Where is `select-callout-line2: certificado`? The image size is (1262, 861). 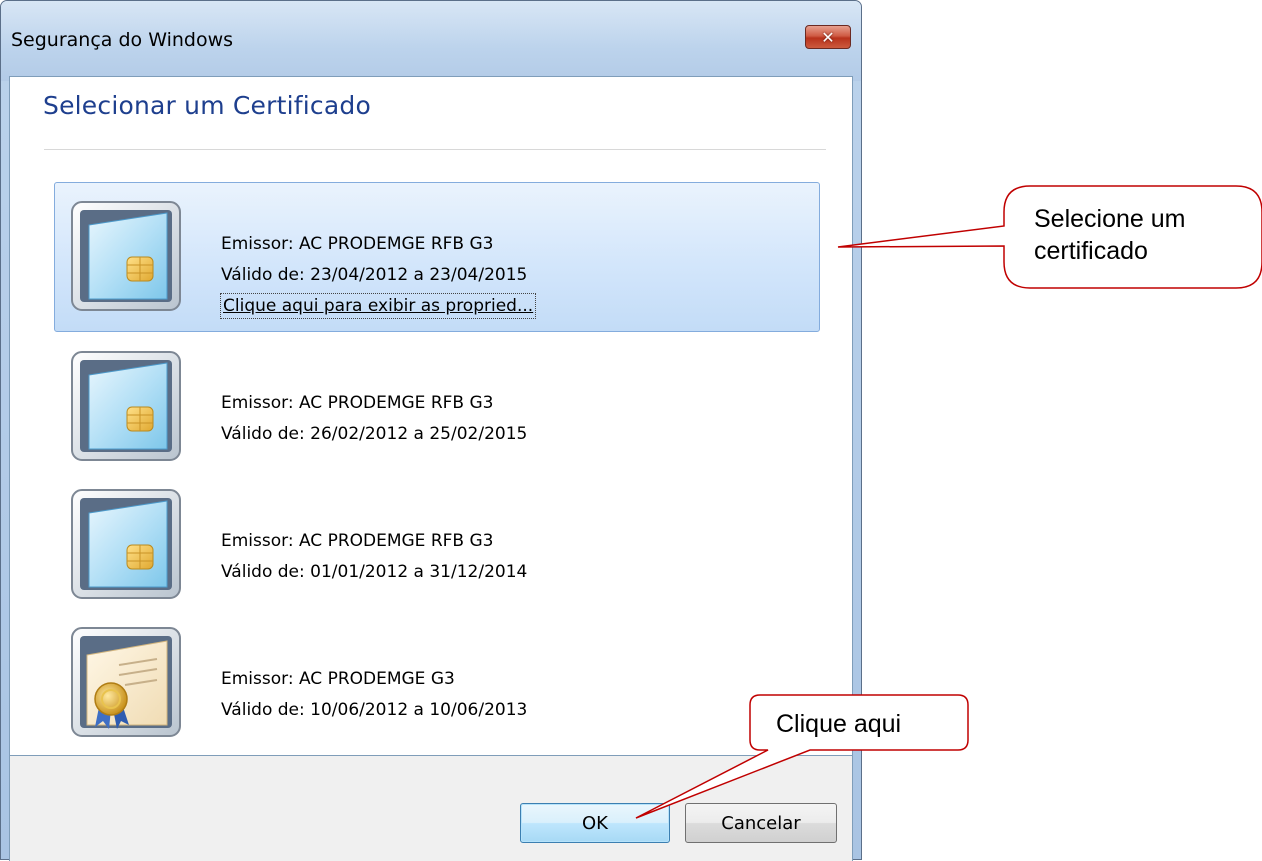 select-callout-line2: certificado is located at coordinates (1091, 251).